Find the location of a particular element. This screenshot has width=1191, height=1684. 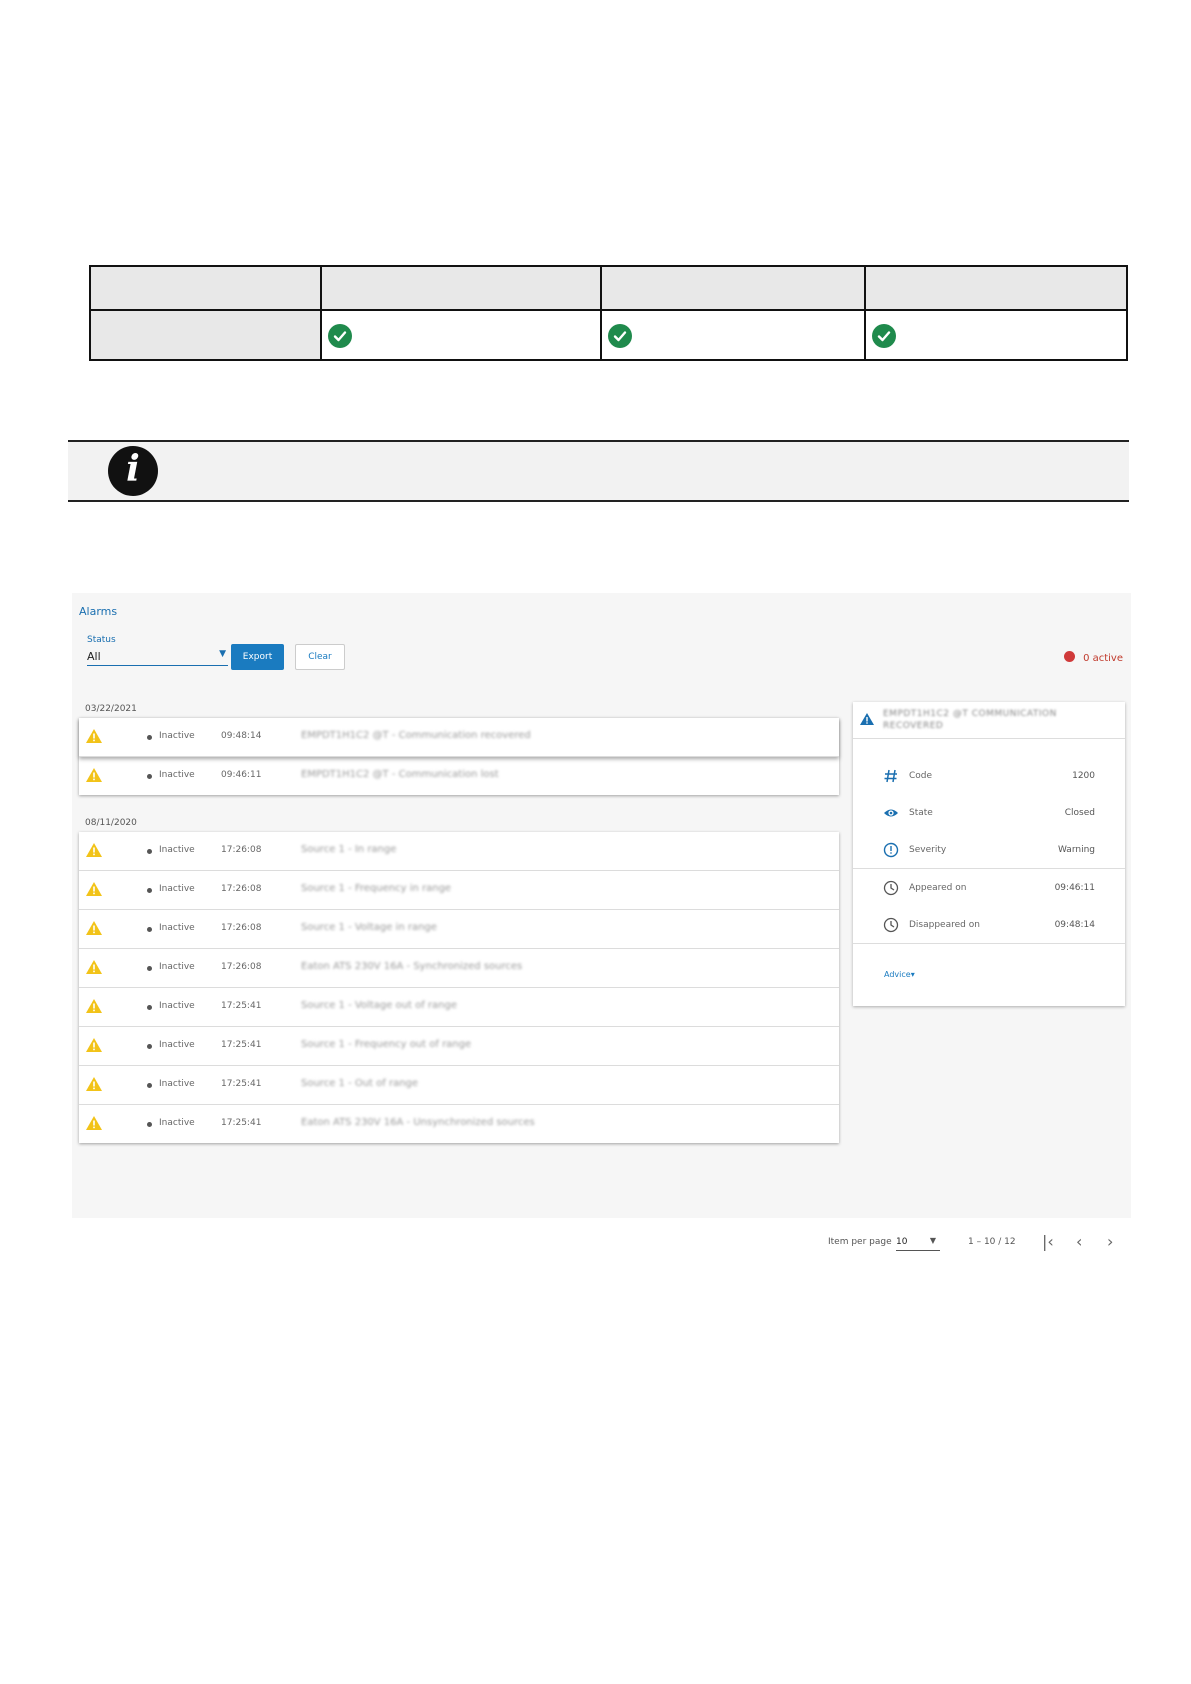

items-per-page-value: 10 is located at coordinates (902, 1242).